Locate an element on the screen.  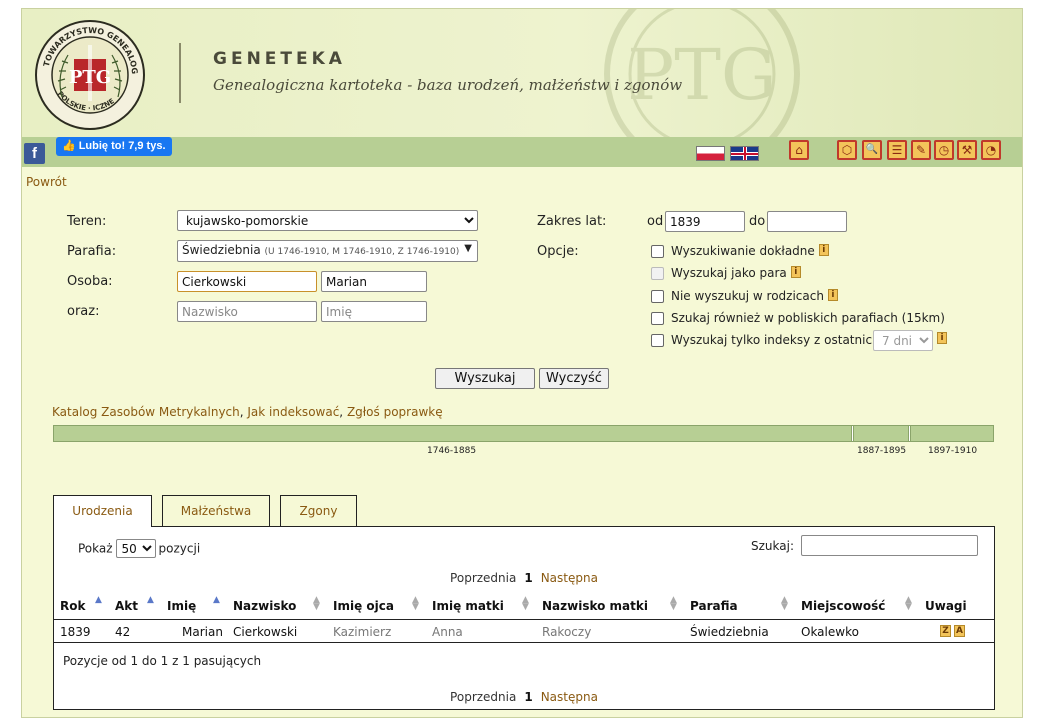
no-parents-checkbox is located at coordinates (657, 296).